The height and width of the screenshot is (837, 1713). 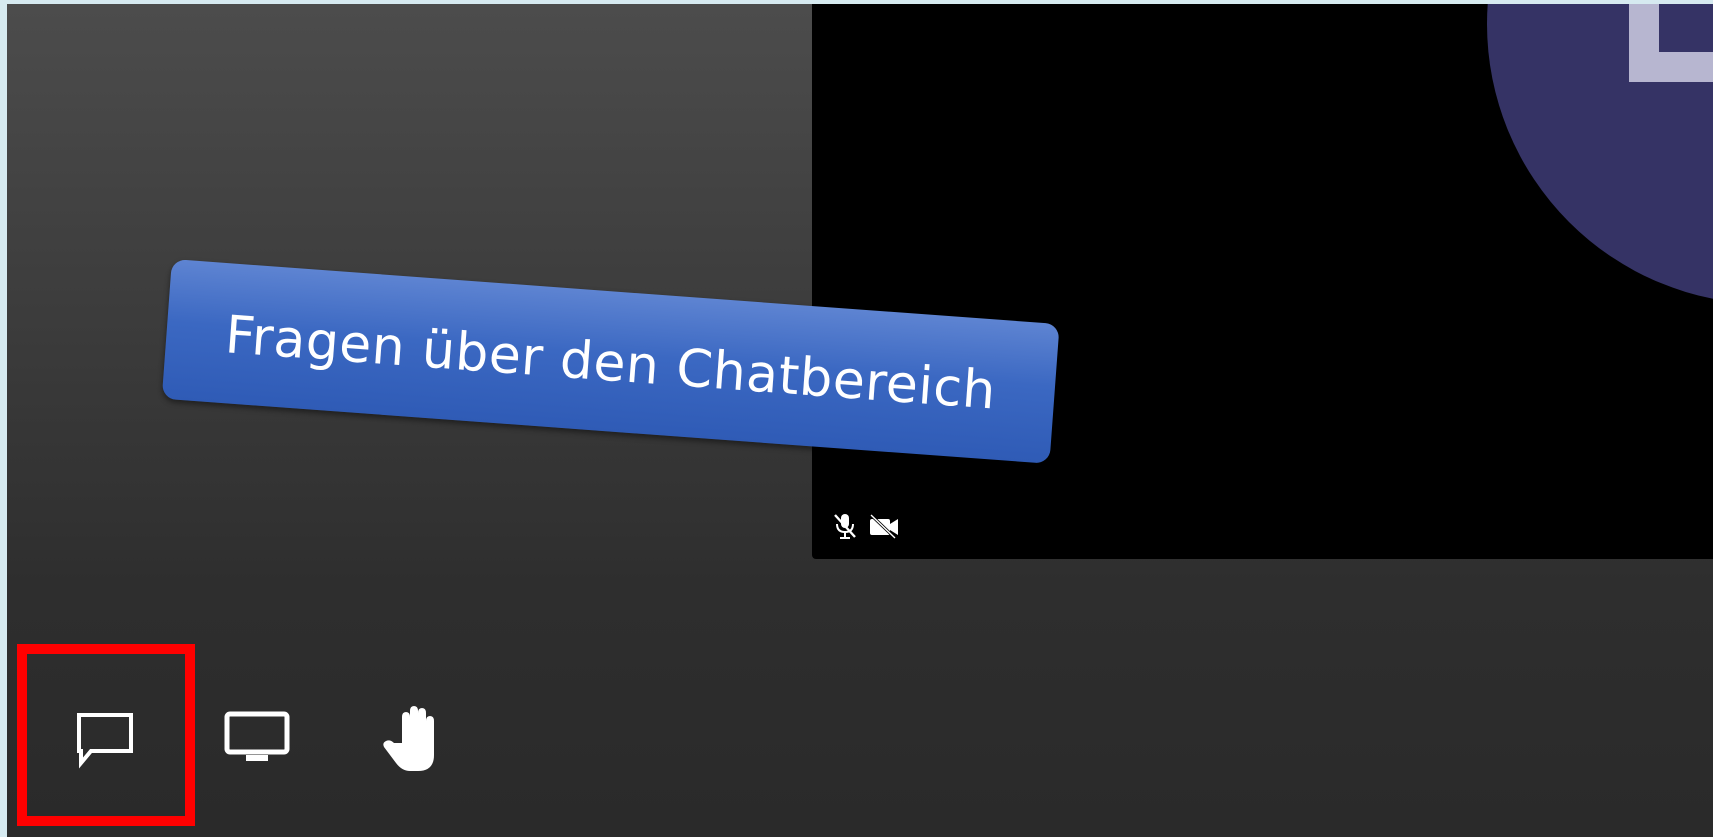 I want to click on participant-avatar, so click(x=1600, y=154).